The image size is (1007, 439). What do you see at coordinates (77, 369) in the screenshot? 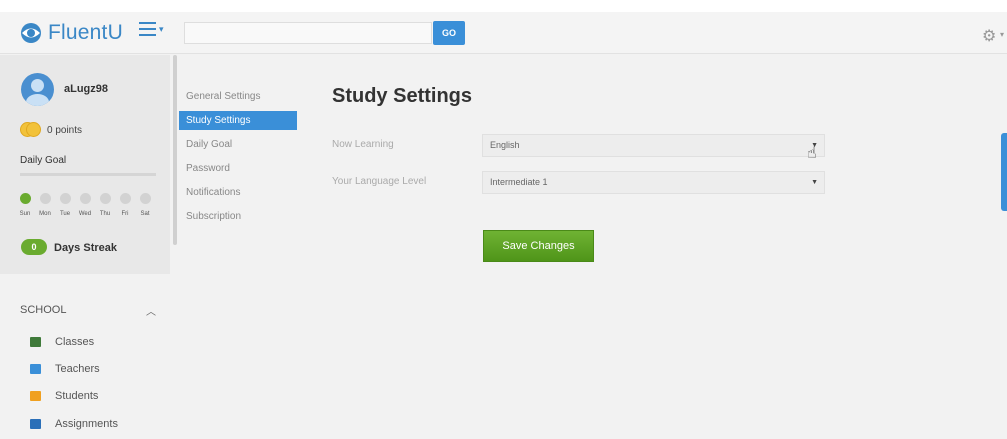
I see `sidebar-item-label: Teachers` at bounding box center [77, 369].